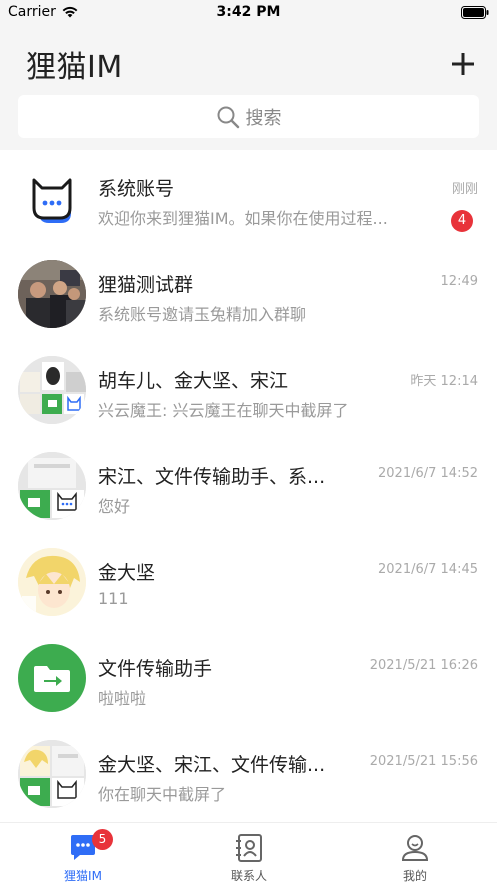  Describe the element at coordinates (423, 665) in the screenshot. I see `chat-time: 2021/5/21 16:26` at that location.